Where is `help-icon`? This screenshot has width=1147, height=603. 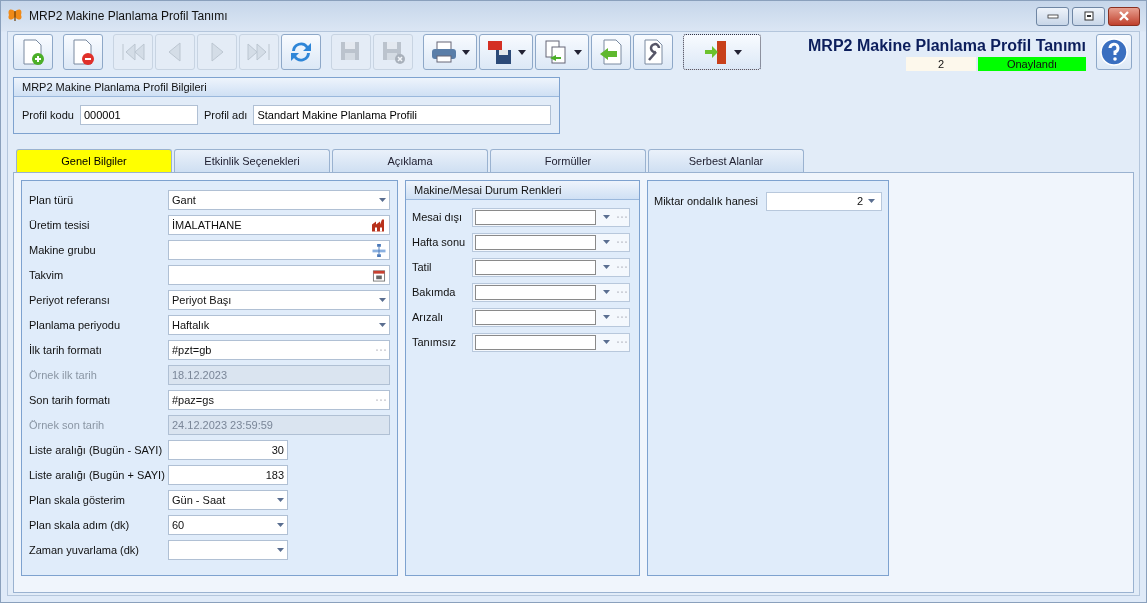
help-icon is located at coordinates (1114, 52).